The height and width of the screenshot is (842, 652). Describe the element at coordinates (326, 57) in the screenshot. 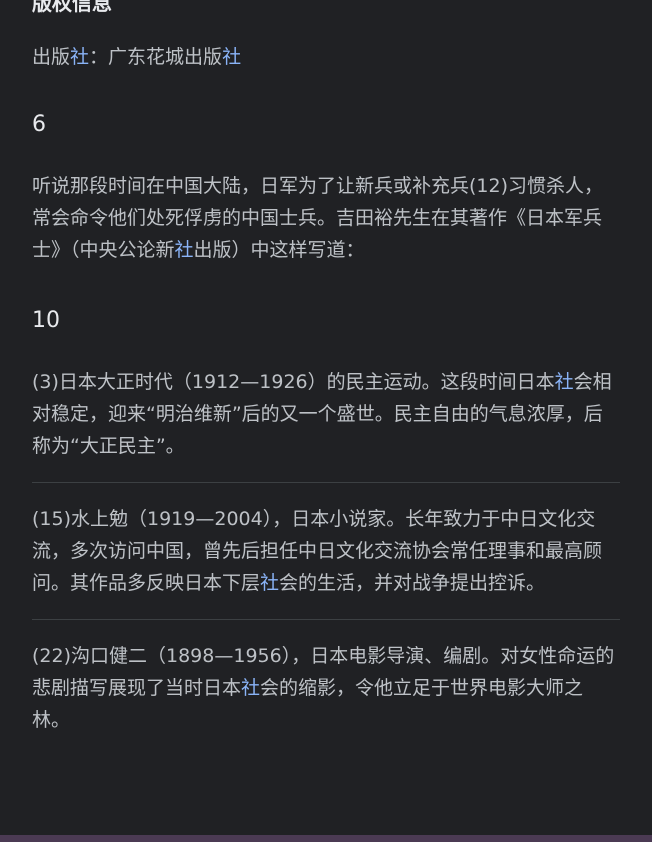

I see `publisher-line: 出版社：广东花城出版社` at that location.